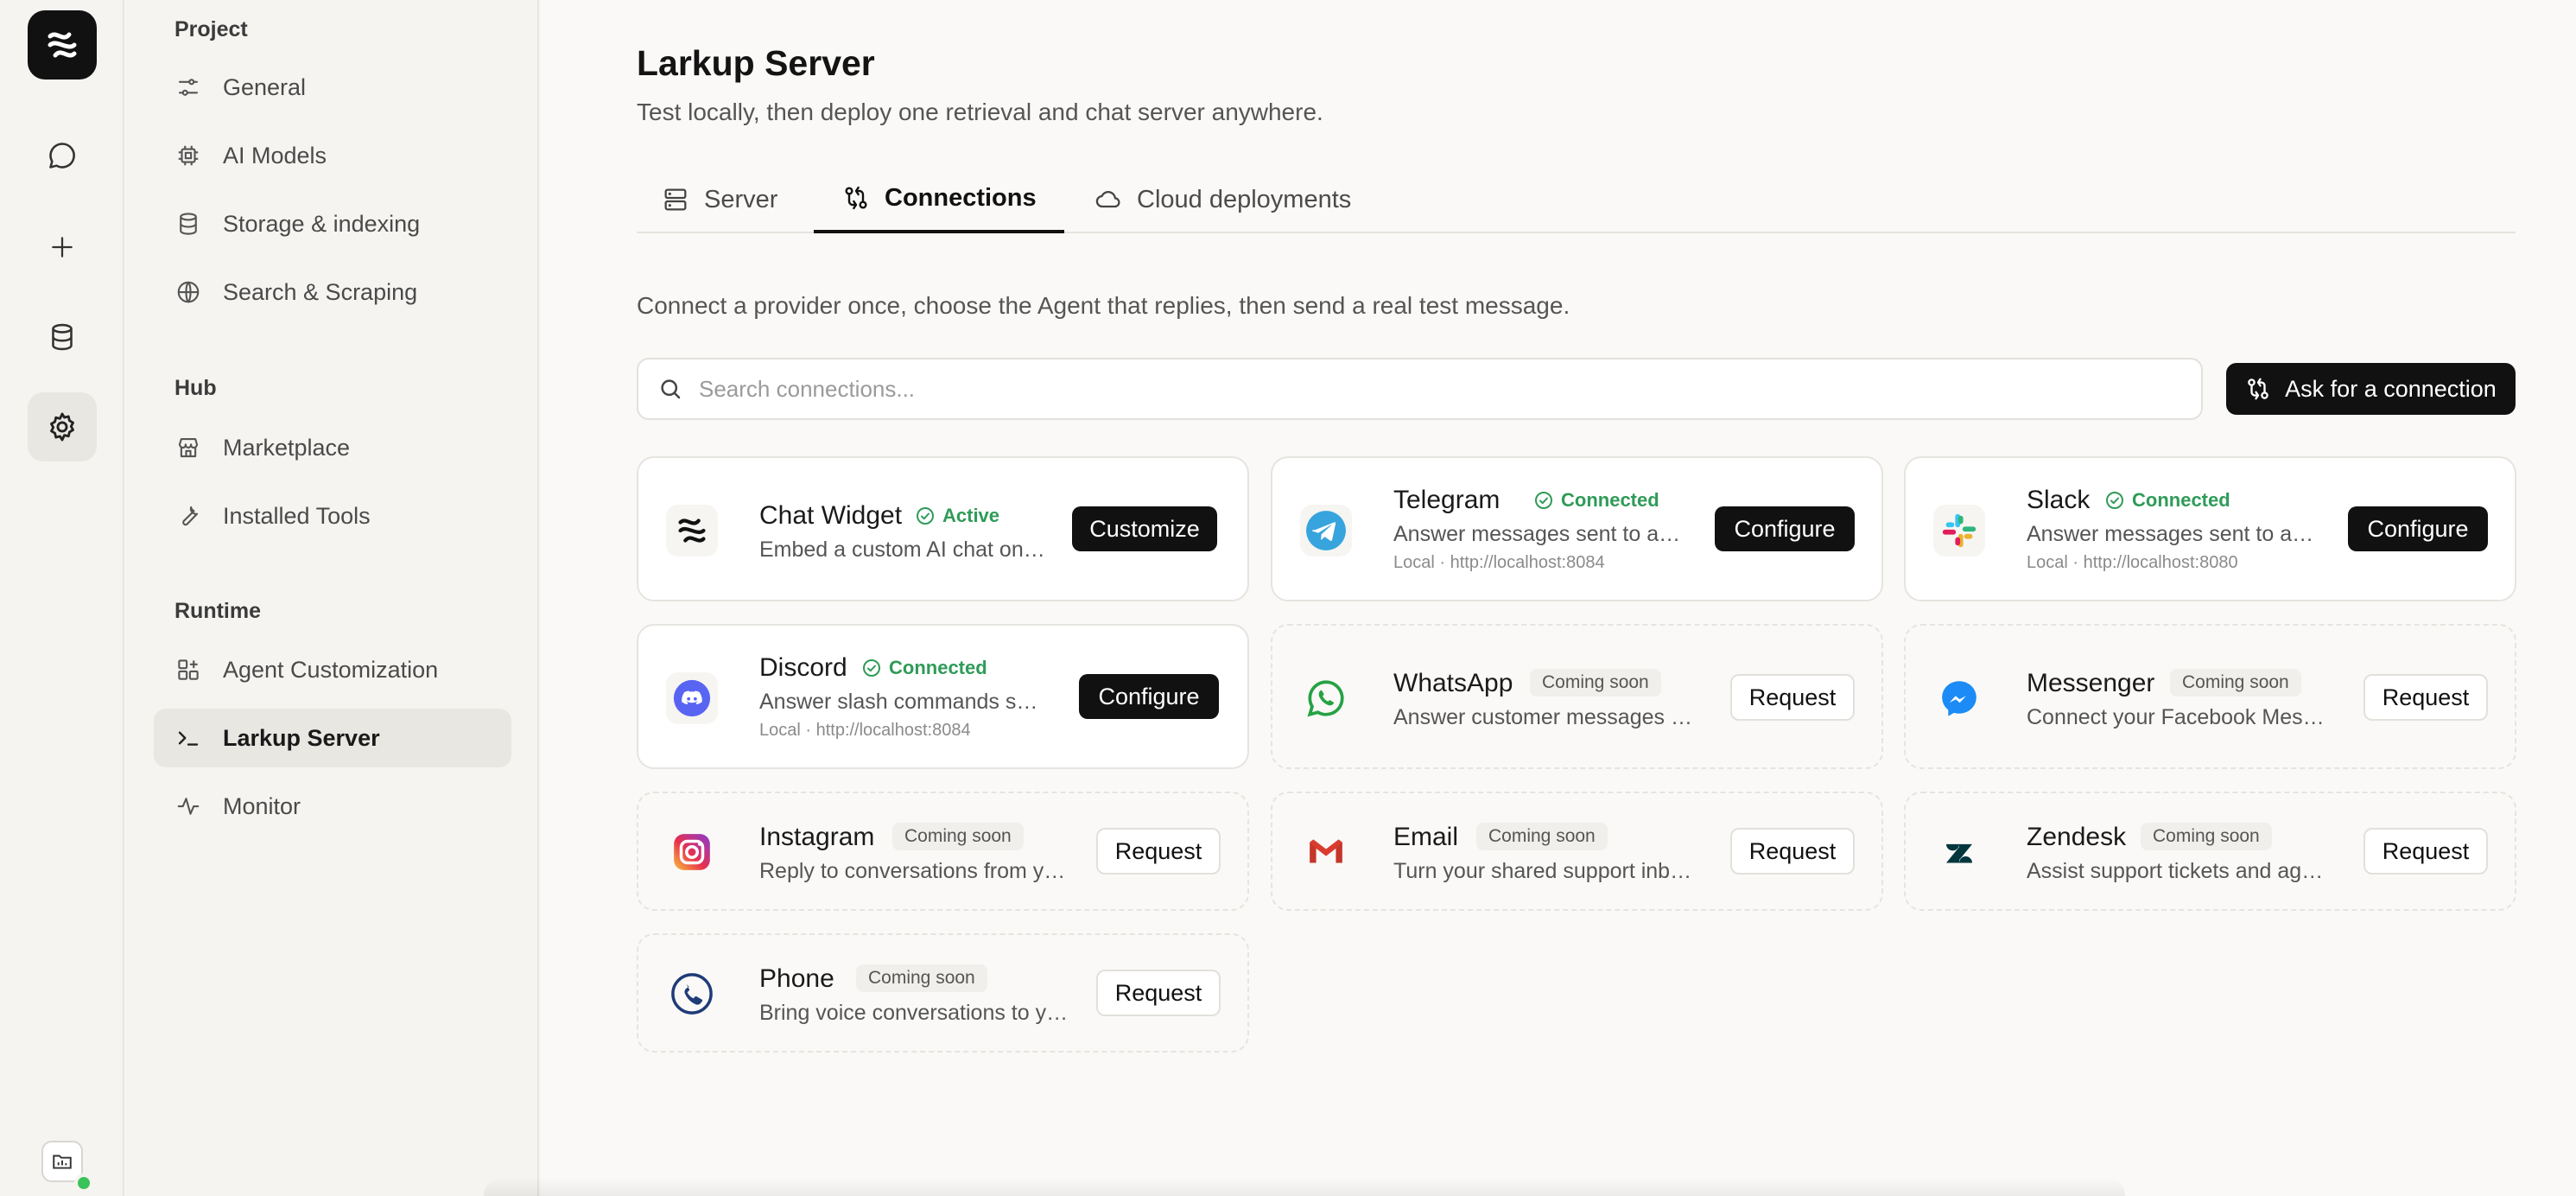 This screenshot has width=2576, height=1196. What do you see at coordinates (62, 45) in the screenshot?
I see `app-logo` at bounding box center [62, 45].